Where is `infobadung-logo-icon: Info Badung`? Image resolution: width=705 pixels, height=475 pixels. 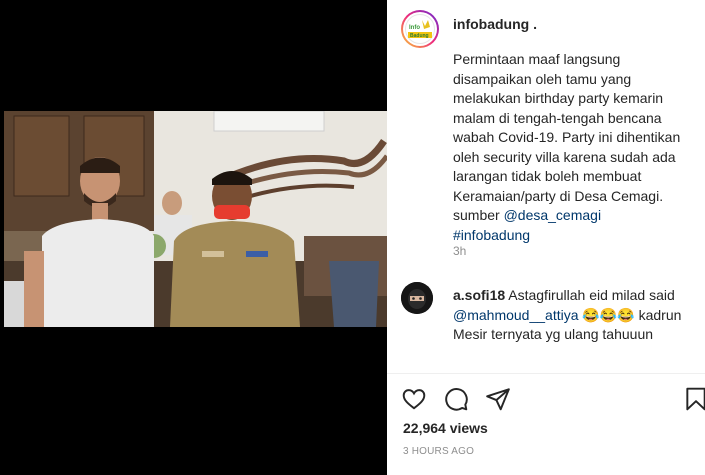
infobadung-logo-icon: Info Badung is located at coordinates (420, 29).